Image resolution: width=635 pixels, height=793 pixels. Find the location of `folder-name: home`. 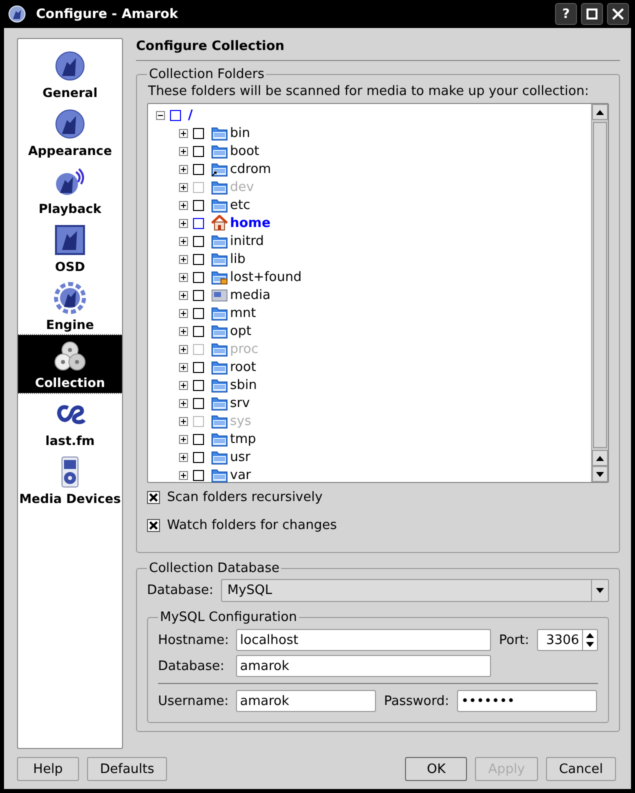

folder-name: home is located at coordinates (250, 223).